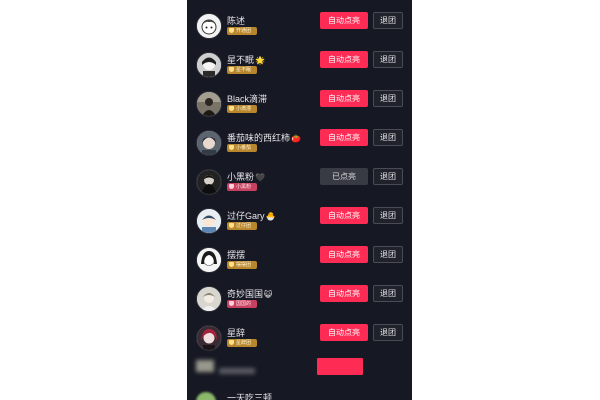 The image size is (600, 400). I want to click on avatar-cartoon-boy-icon, so click(209, 26).